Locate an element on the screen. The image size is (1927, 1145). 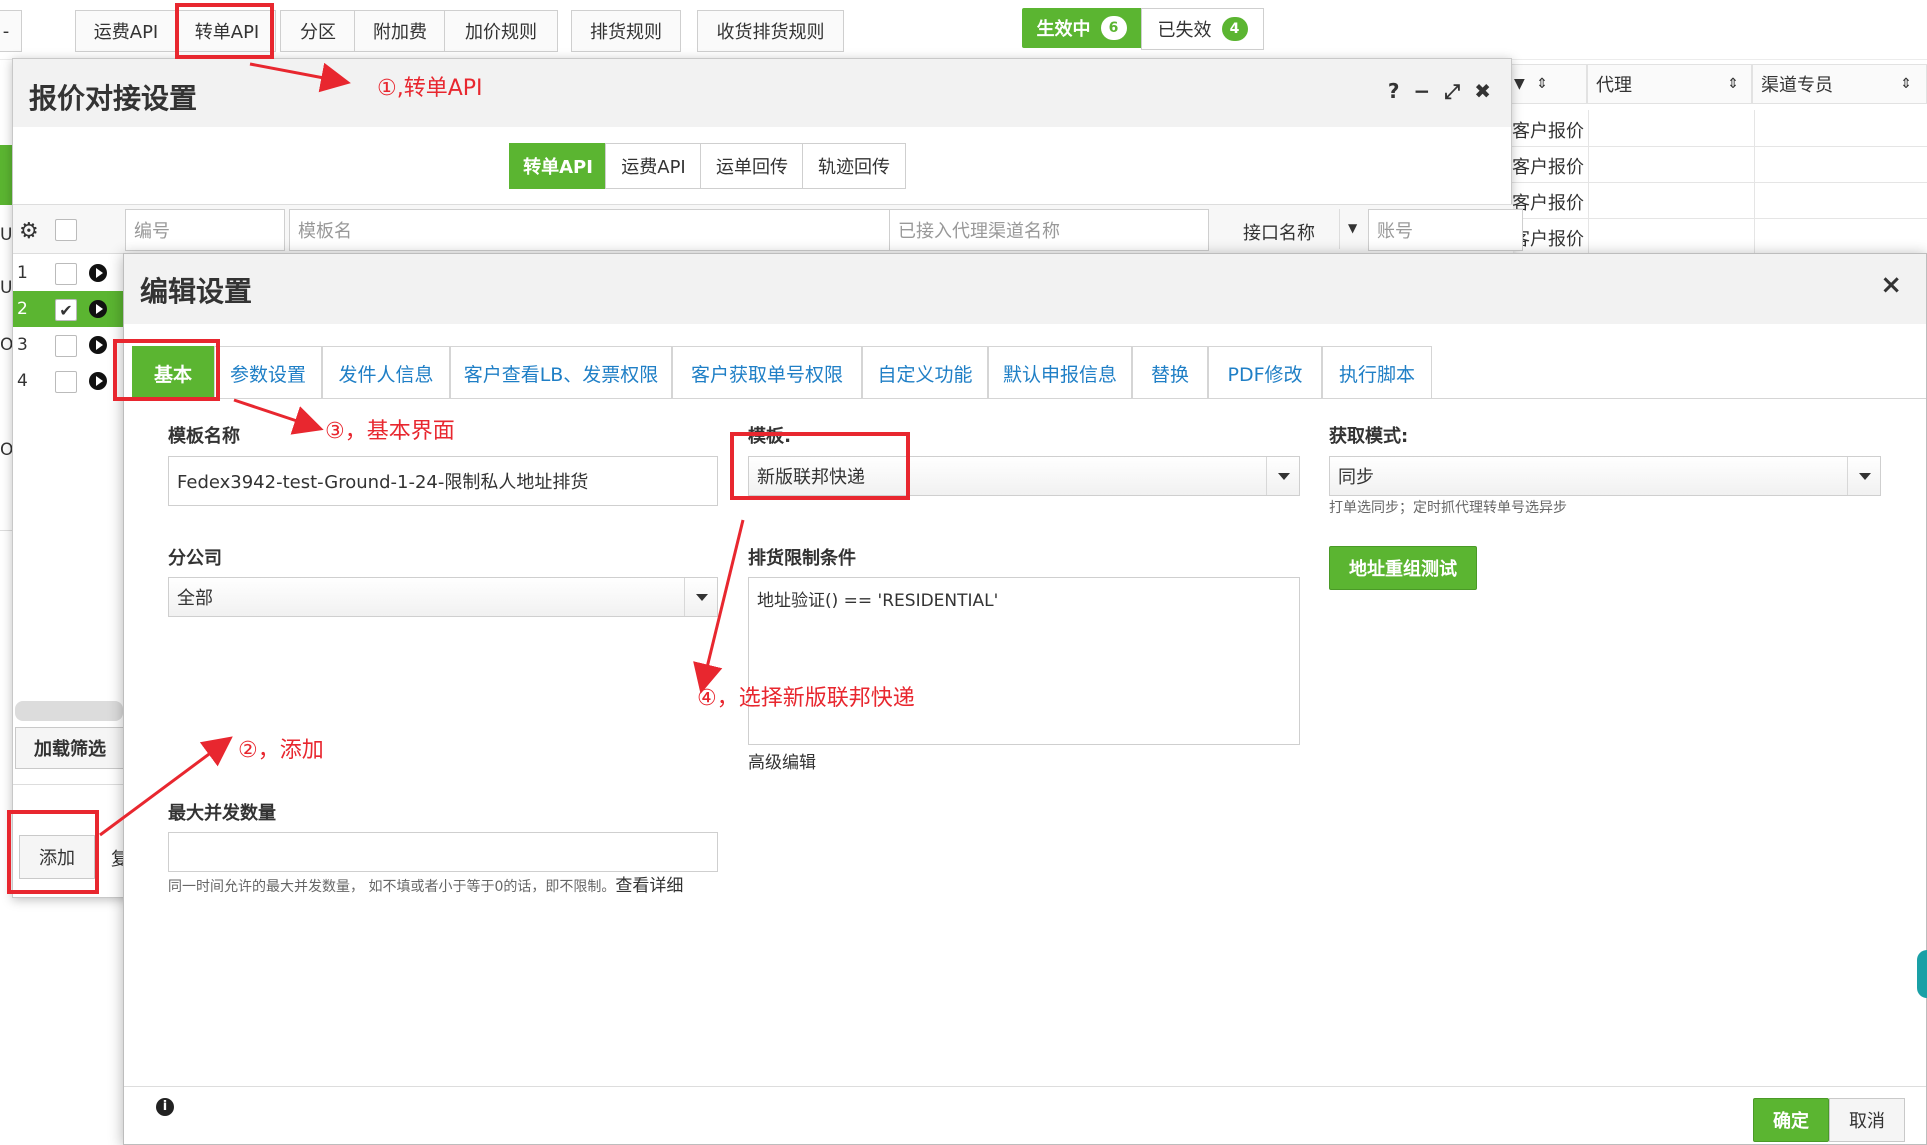
annotation-2: ②，添加 is located at coordinates (281, 750).